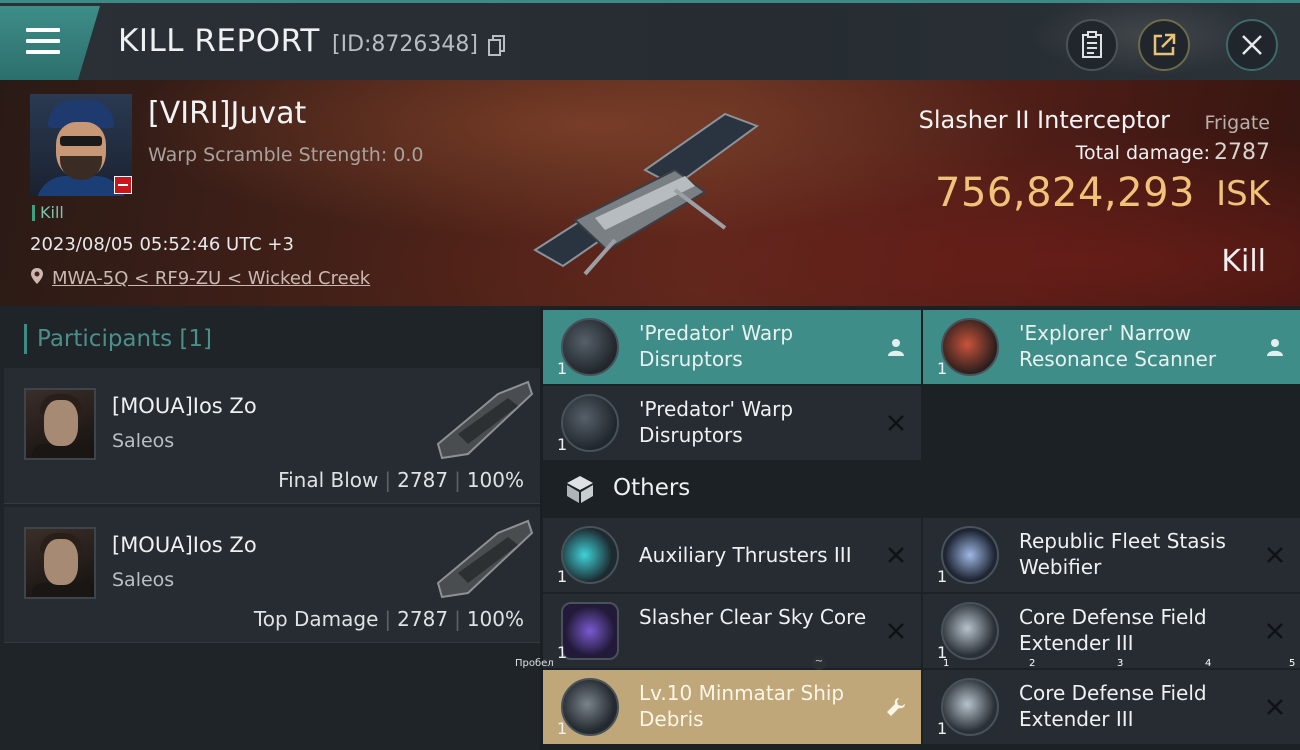 The image size is (1300, 750). I want to click on victim-ship-image, so click(646, 194).